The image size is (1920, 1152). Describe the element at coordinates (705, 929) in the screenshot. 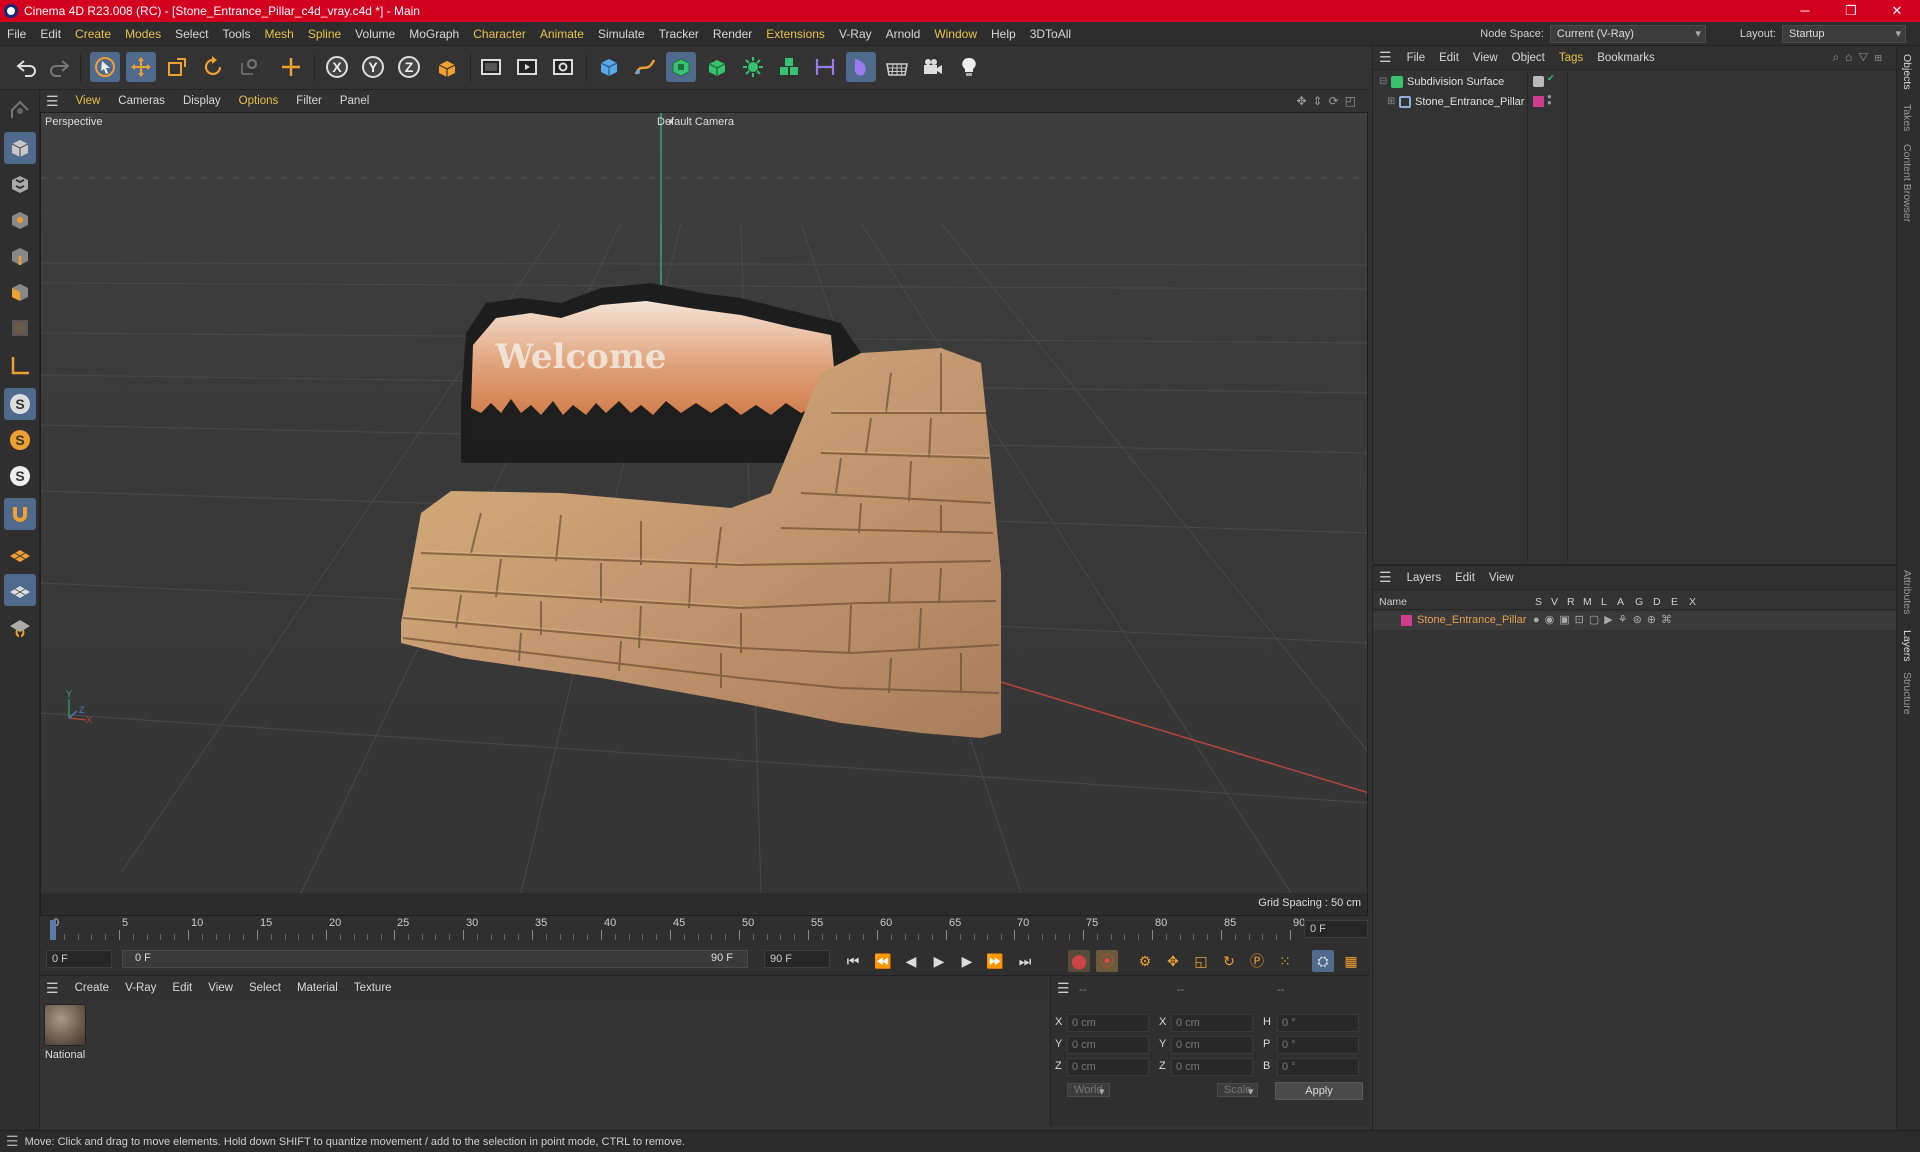

I see `timeline-ruler: 0 5 10 15 20 25 30 35 40 45 50 55 60 65 70 75 80 85 90 0 F` at that location.